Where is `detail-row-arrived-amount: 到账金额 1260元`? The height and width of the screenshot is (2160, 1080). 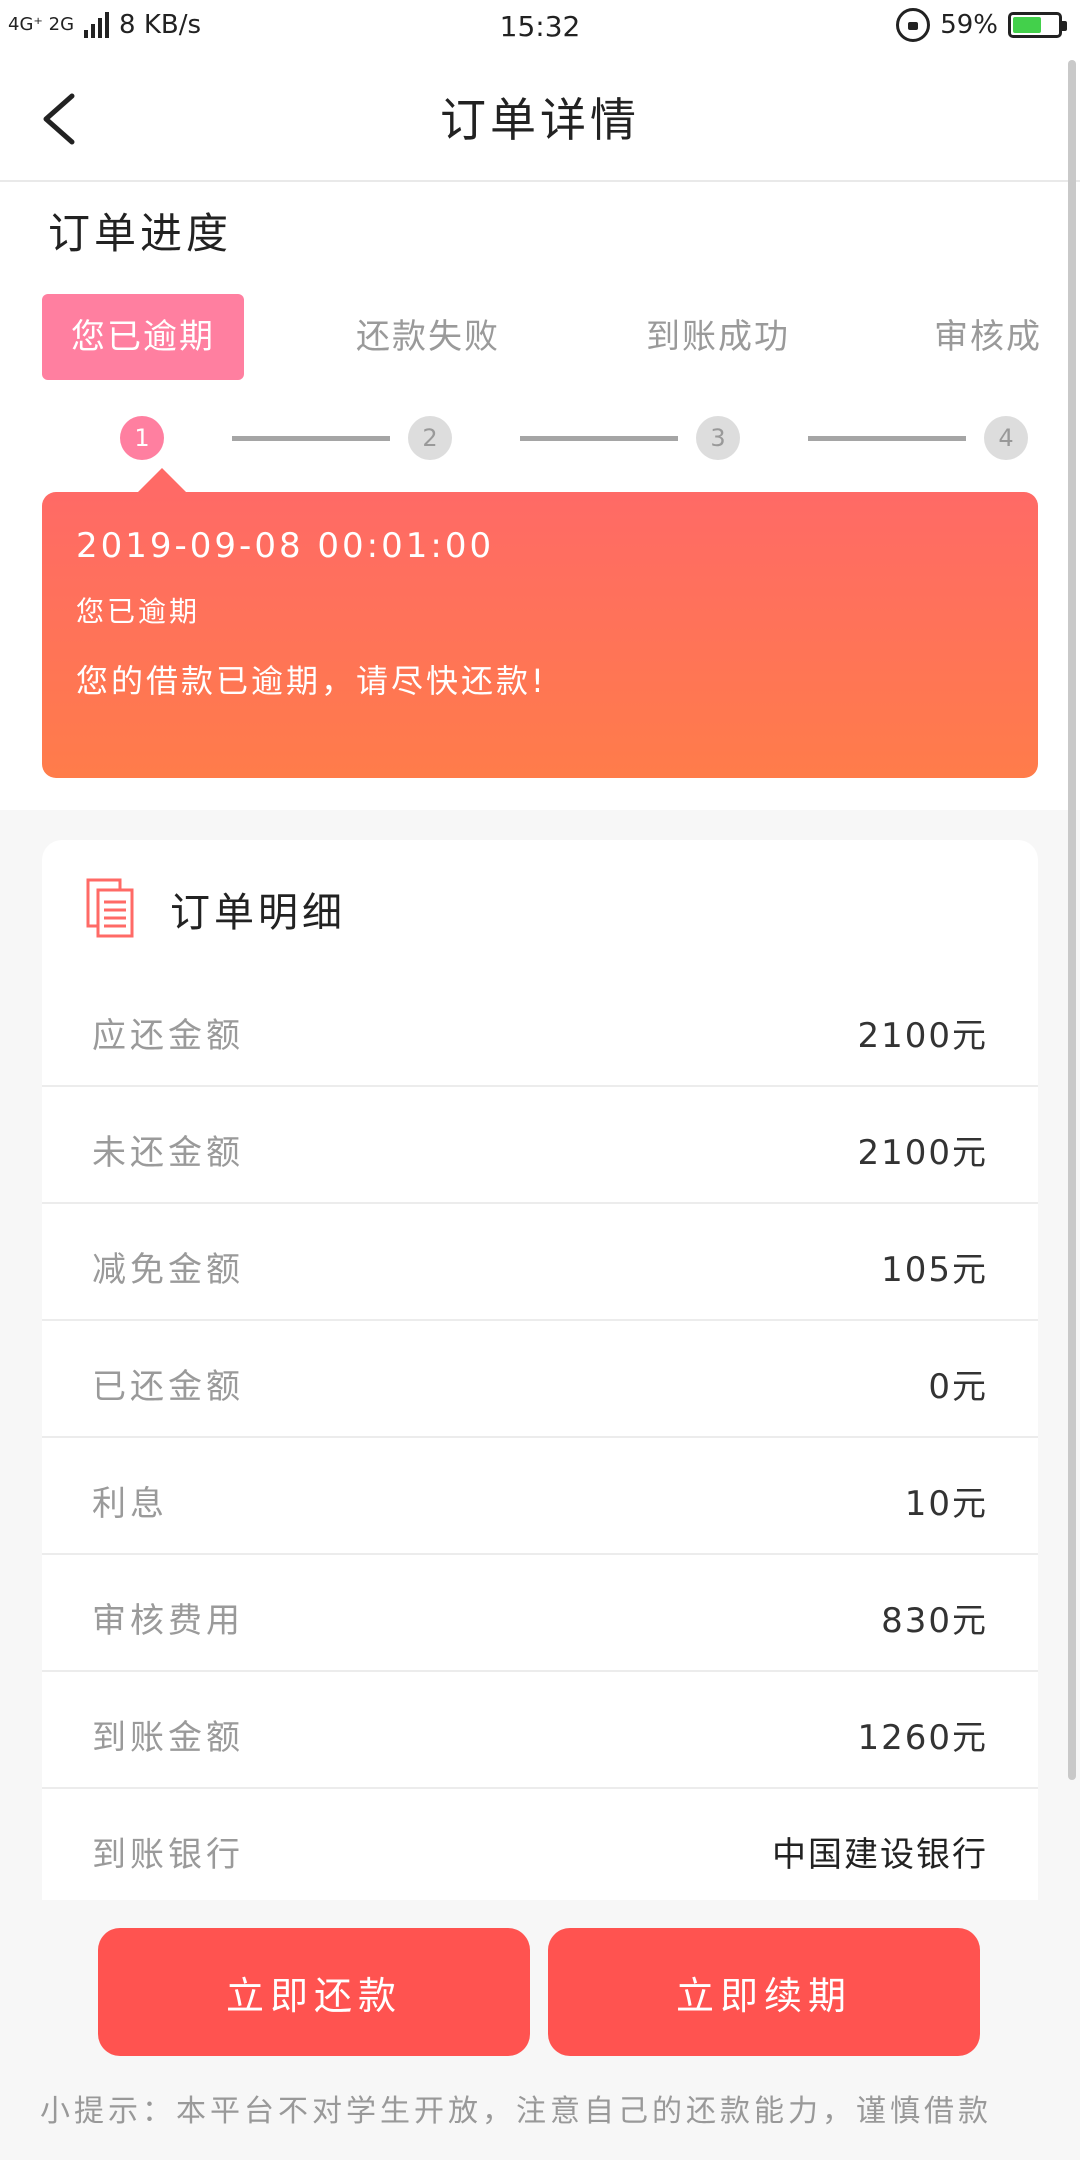 detail-row-arrived-amount: 到账金额 1260元 is located at coordinates (540, 1730).